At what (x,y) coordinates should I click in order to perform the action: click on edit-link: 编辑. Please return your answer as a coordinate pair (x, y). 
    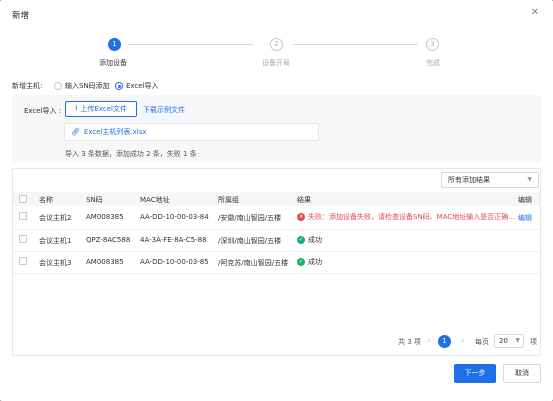
    Looking at the image, I should click on (525, 218).